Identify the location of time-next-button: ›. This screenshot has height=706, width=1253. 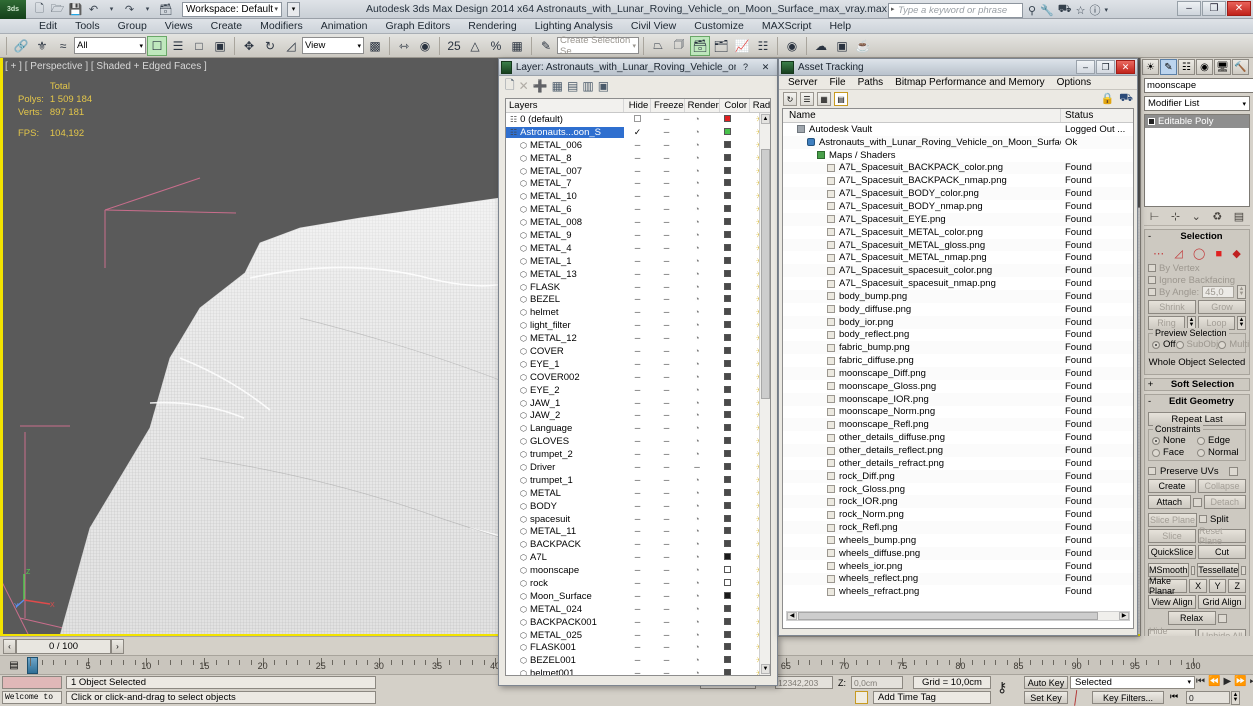
(117, 646).